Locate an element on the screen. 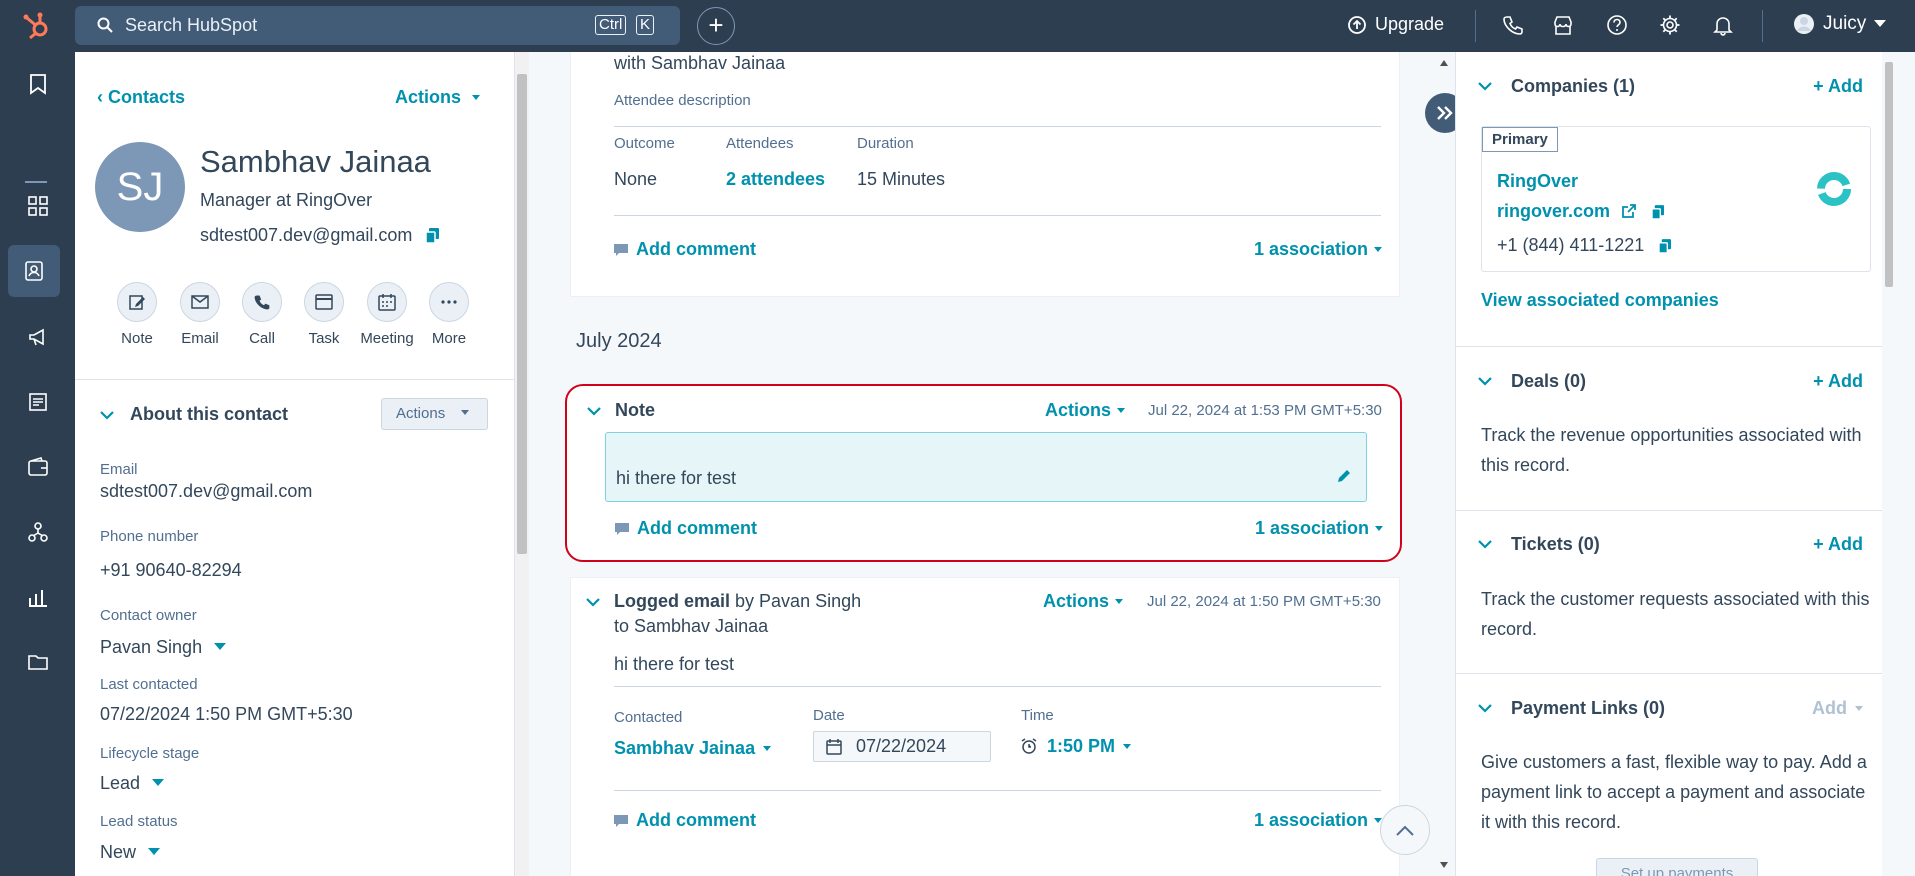 This screenshot has height=876, width=1915. email-actions-dropdown: Actions is located at coordinates (1083, 601).